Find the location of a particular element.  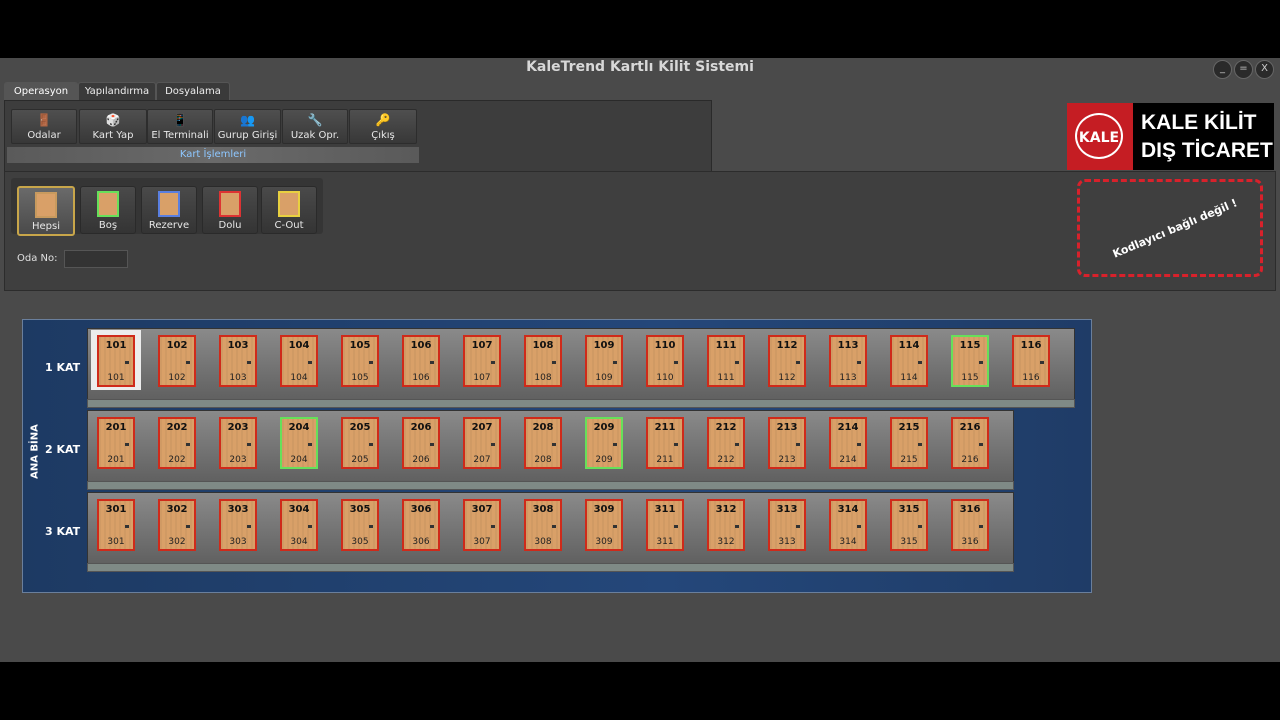

room-315: 315 315 is located at coordinates (909, 524).